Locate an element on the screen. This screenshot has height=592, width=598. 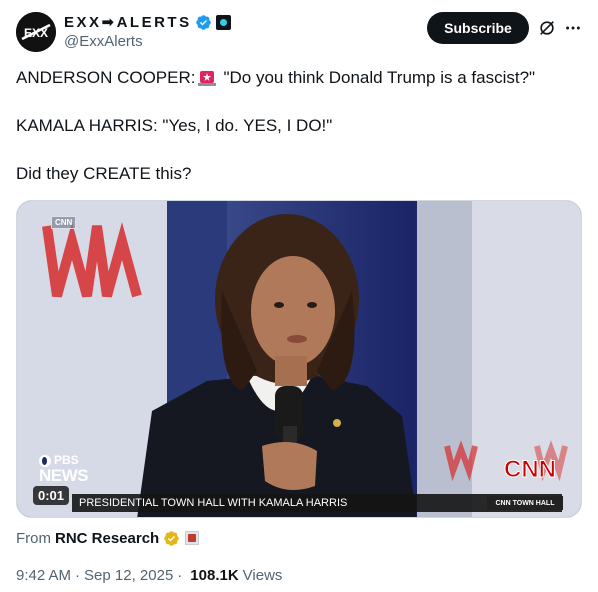
pbs-news-logo: PBS NEWS is located at coordinates (64, 469).